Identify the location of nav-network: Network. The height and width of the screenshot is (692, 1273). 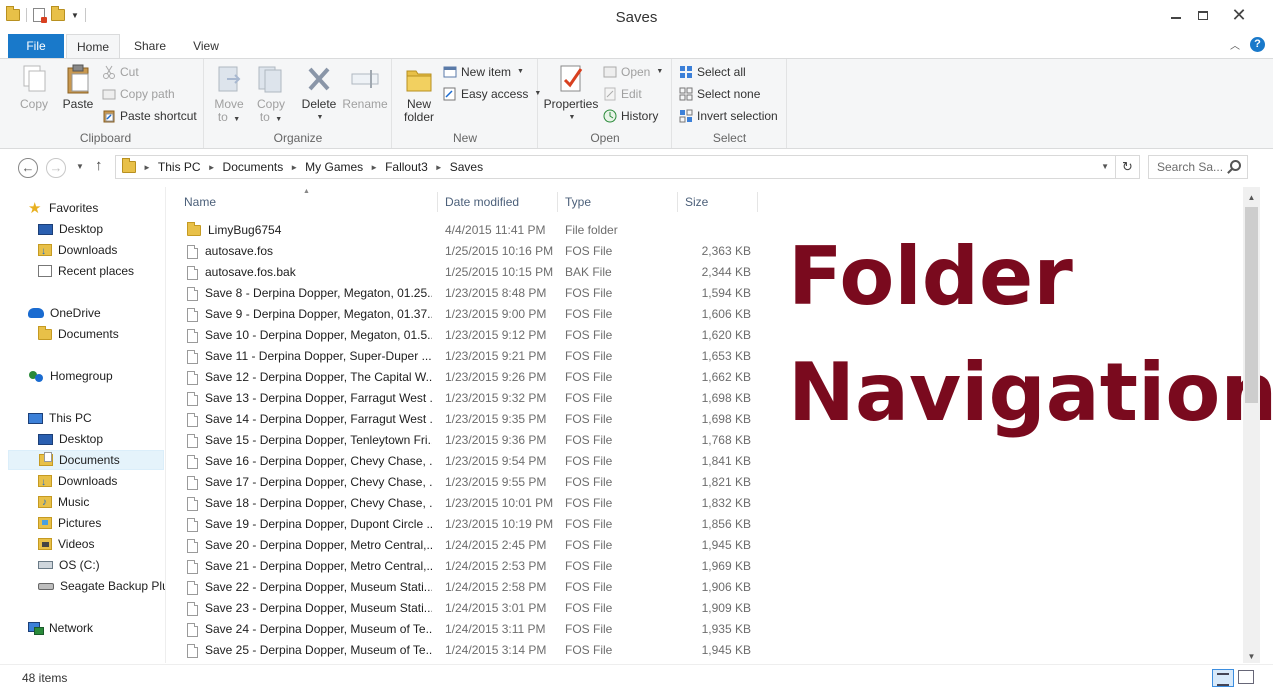
(60, 628).